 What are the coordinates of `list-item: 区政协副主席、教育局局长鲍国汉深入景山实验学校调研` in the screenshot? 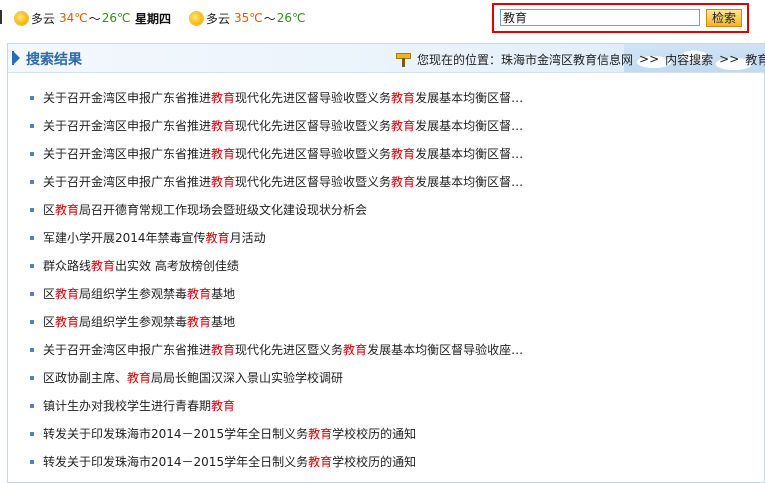 It's located at (276, 378).